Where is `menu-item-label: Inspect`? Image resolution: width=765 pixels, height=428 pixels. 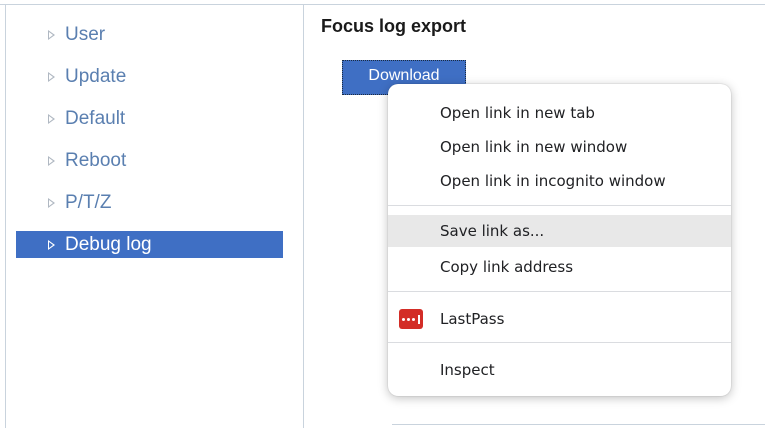 menu-item-label: Inspect is located at coordinates (467, 370).